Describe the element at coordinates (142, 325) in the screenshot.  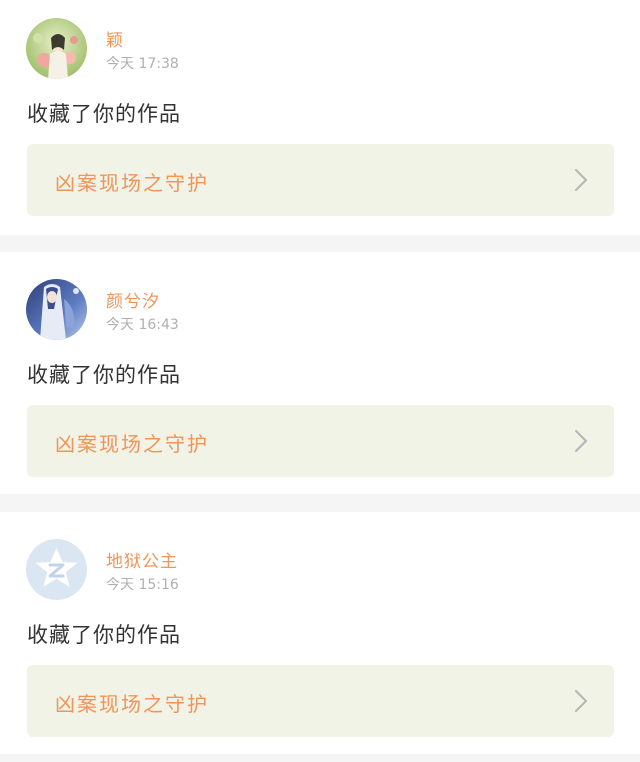
I see `timestamp: 今天 16:43` at that location.